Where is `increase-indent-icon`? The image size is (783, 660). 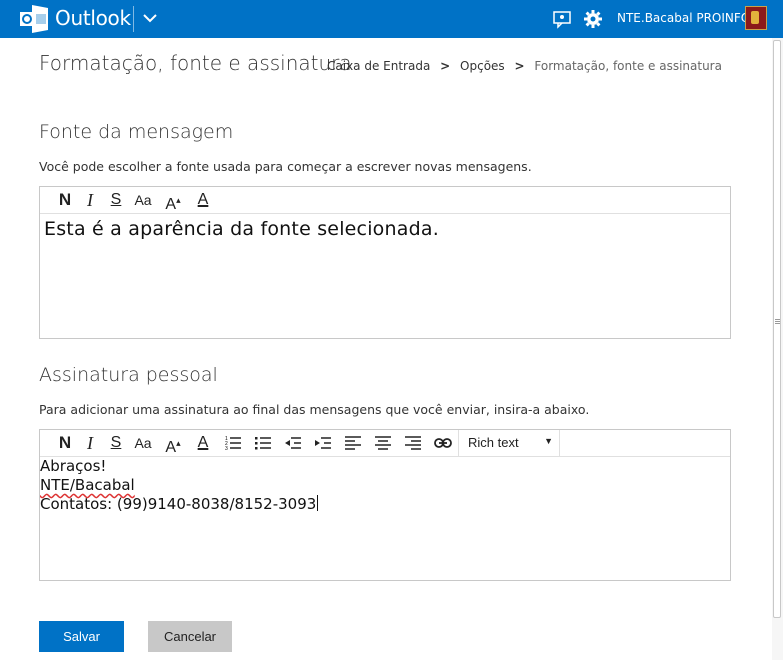 increase-indent-icon is located at coordinates (323, 443).